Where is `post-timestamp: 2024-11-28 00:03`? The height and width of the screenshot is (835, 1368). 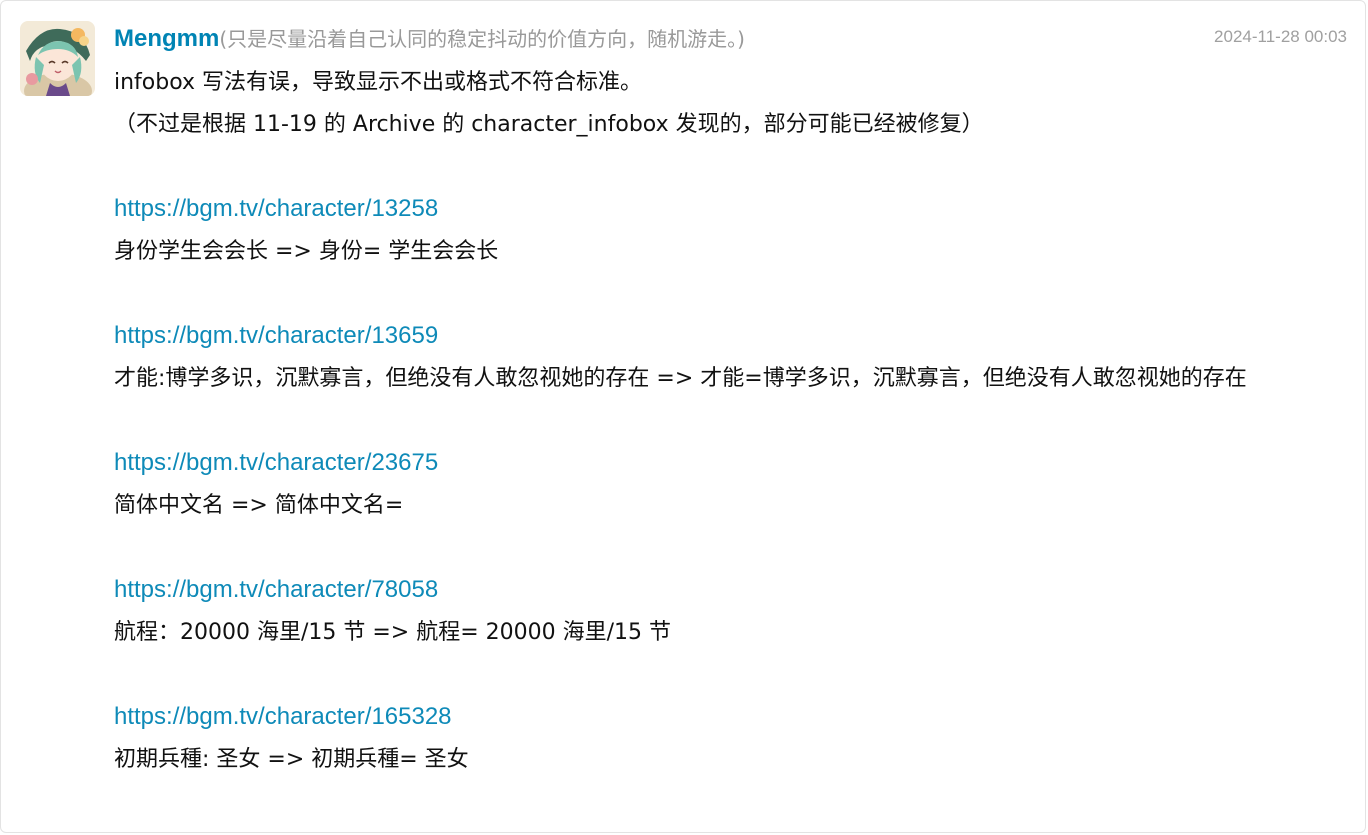 post-timestamp: 2024-11-28 00:03 is located at coordinates (1280, 36).